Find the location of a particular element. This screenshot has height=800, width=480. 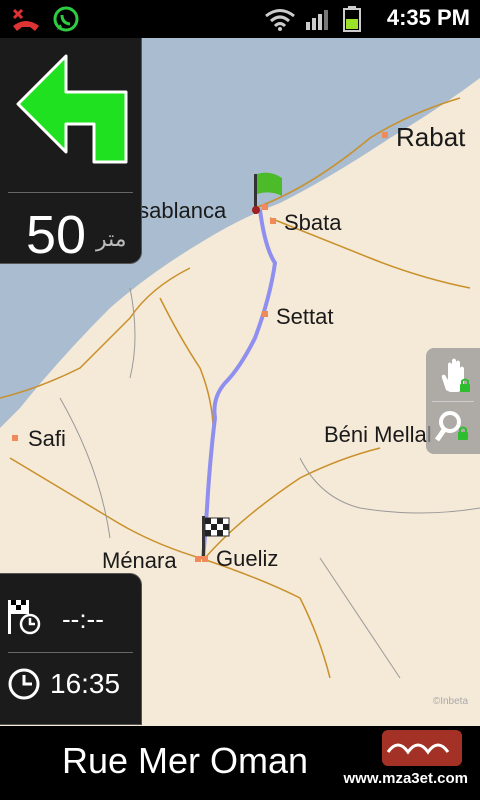

turn-left-arrow-icon is located at coordinates (72, 109).